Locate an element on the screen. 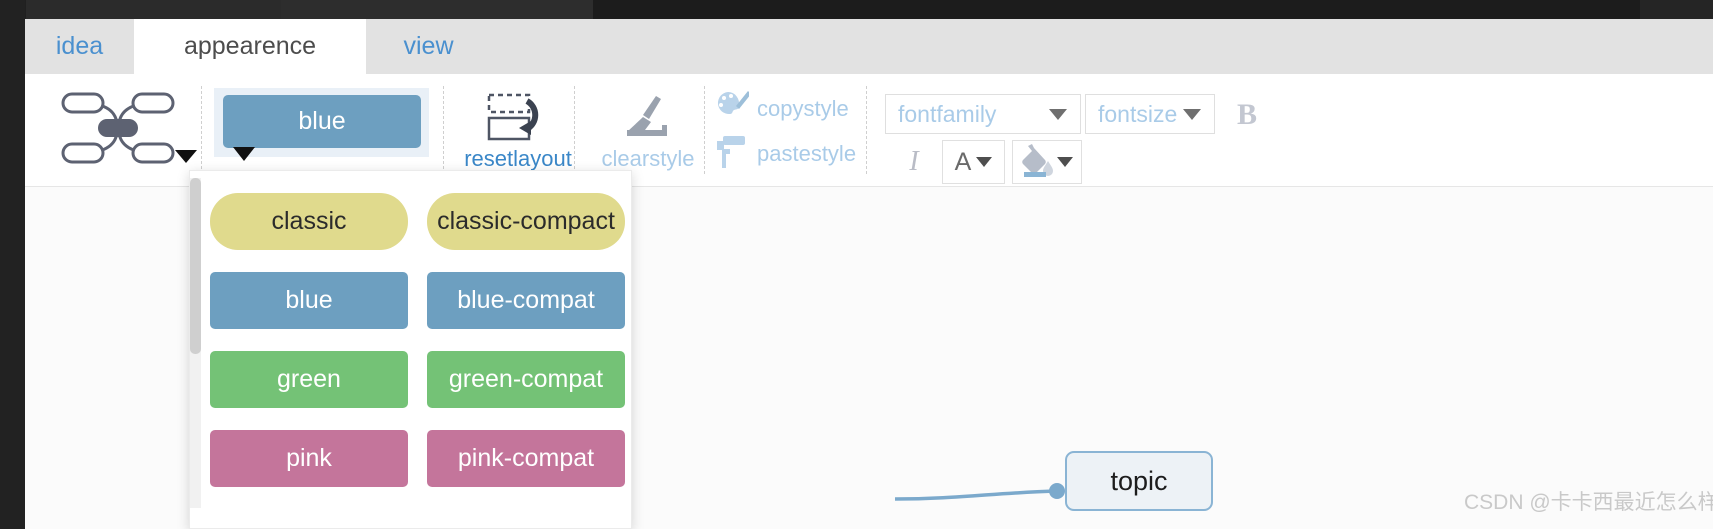  browser-chrome-segment-d is located at coordinates (1676, 9).